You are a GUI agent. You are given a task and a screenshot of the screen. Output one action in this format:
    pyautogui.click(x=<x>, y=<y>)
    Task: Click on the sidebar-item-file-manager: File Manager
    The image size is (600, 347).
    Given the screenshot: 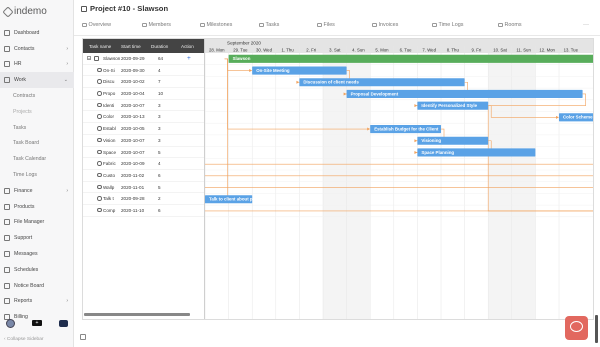 What is the action you would take?
    pyautogui.click(x=37, y=223)
    